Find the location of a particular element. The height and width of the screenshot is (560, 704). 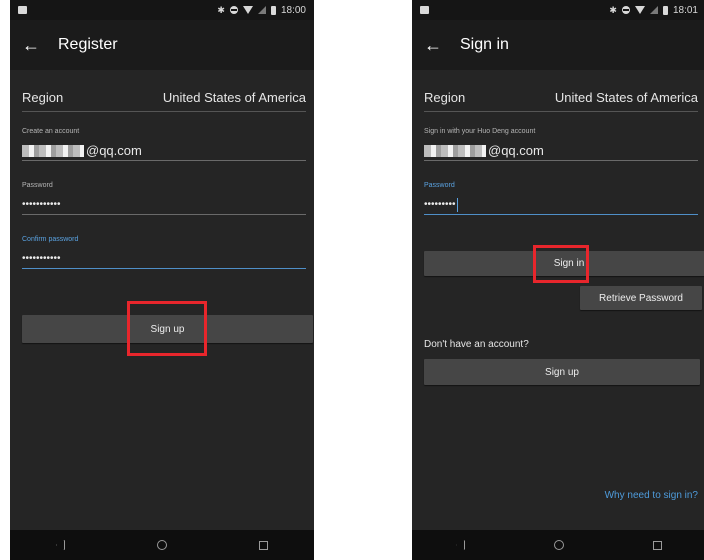

password-dots: ••••••••••• is located at coordinates (41, 204).